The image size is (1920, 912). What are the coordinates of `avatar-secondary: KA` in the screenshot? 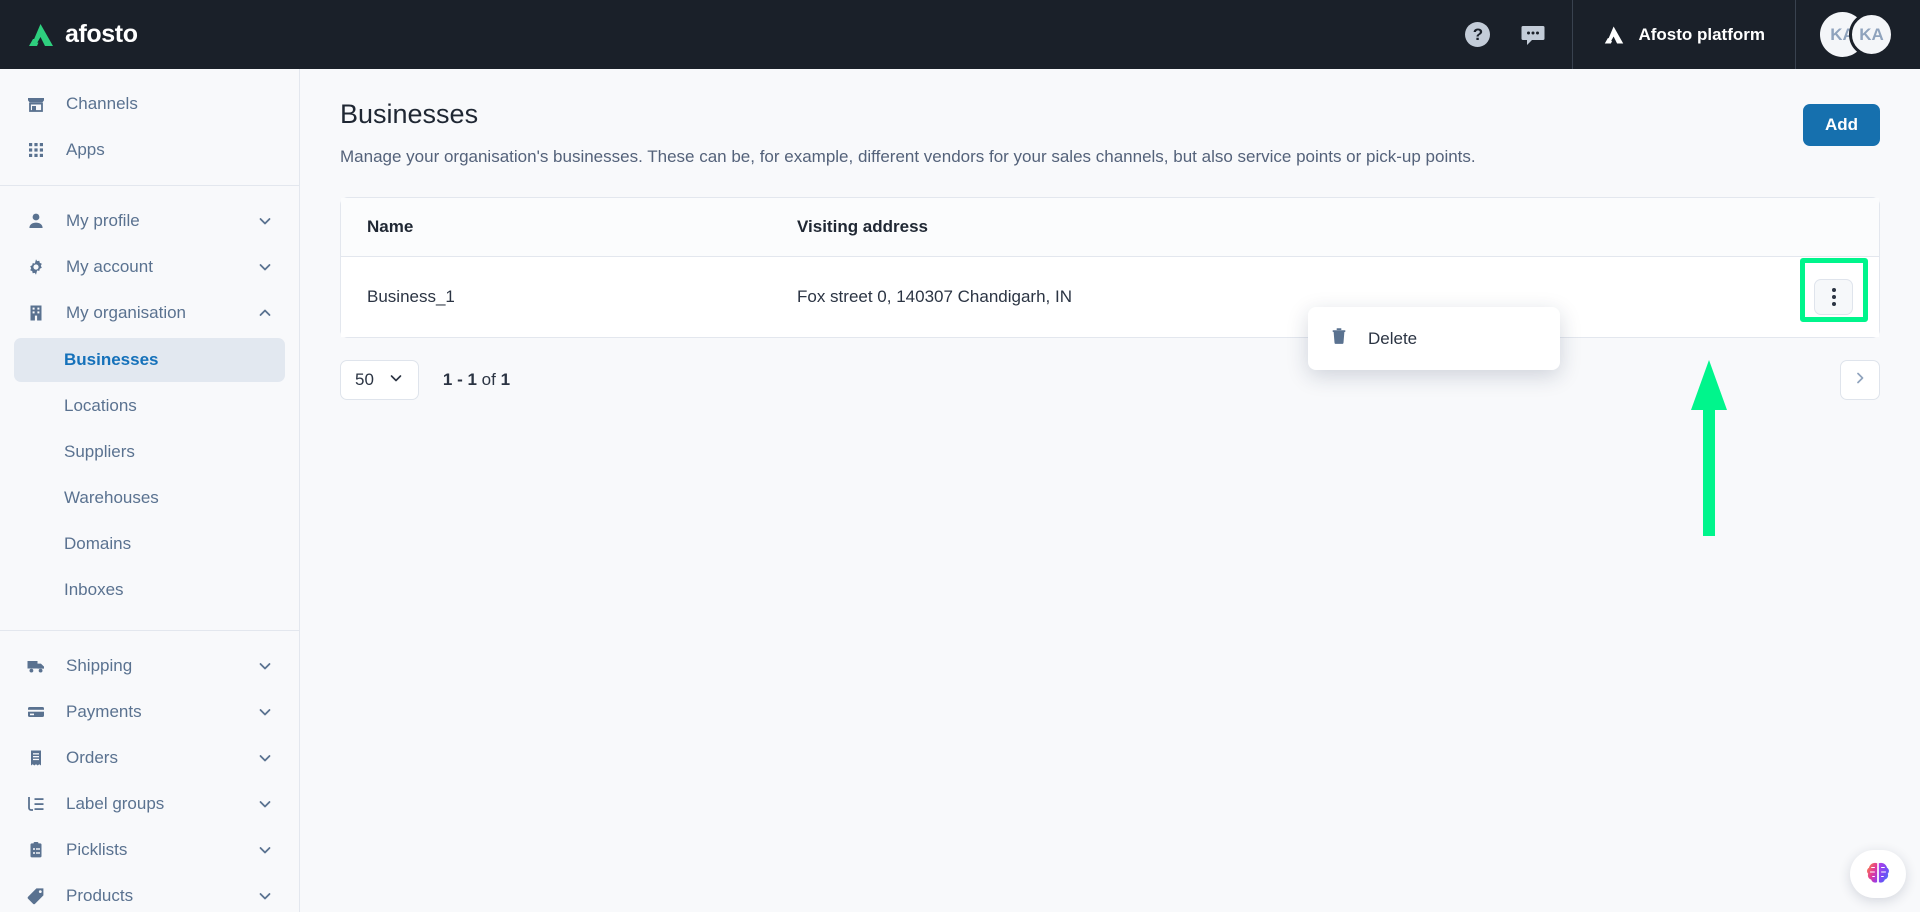 It's located at (1871, 34).